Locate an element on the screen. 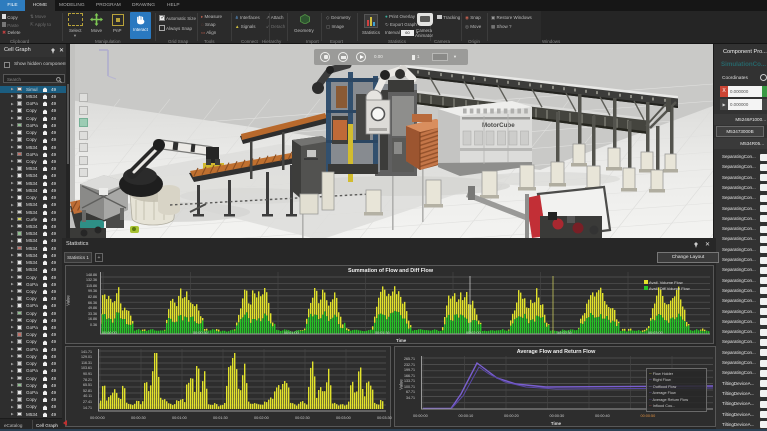 This screenshot has height=431, width=767. svg-text: MotorCube is located at coordinates (498, 125).